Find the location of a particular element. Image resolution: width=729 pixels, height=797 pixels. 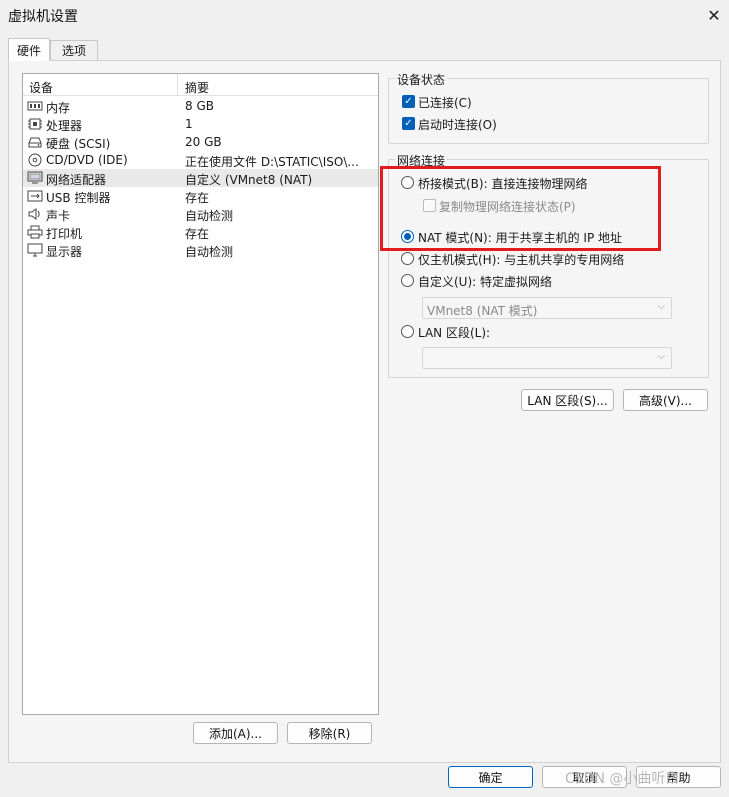

device-summary: 20 GB is located at coordinates (203, 142).